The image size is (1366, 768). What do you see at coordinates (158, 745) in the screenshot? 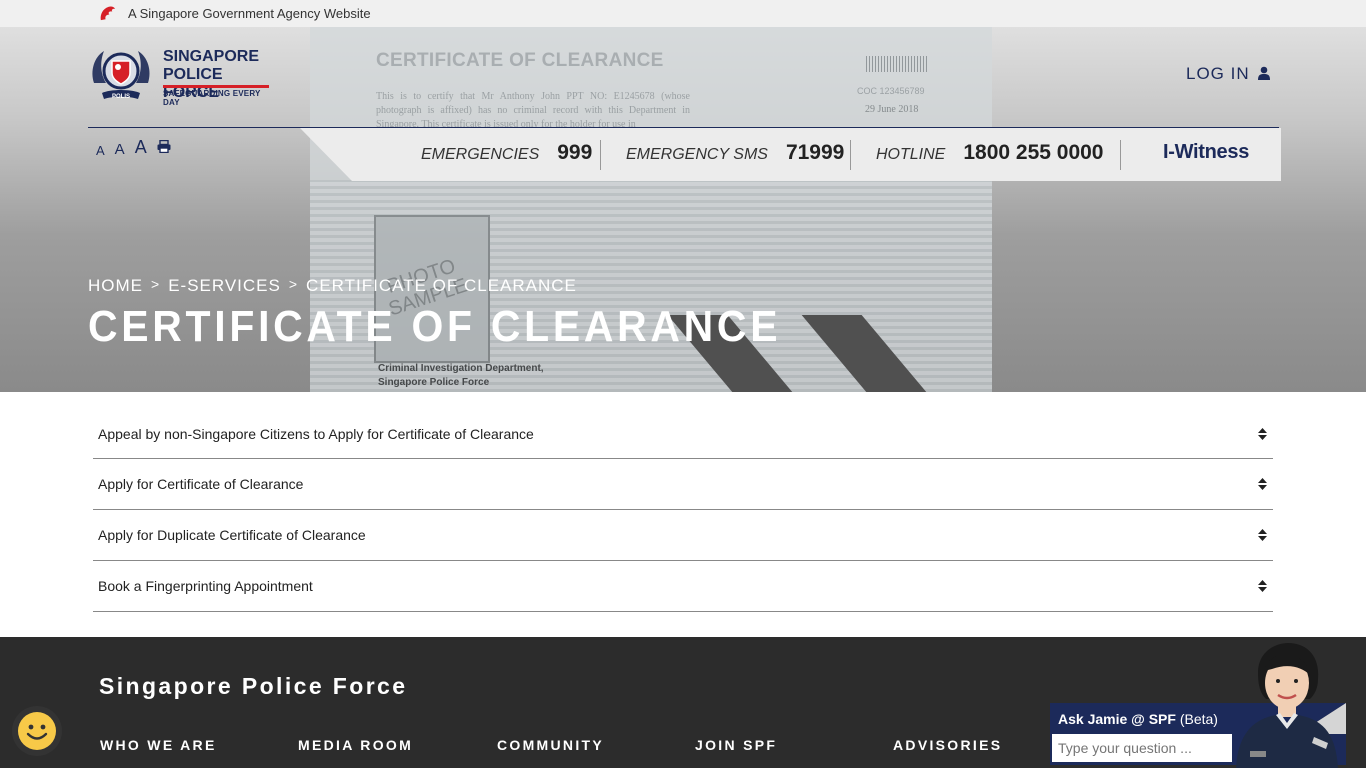
I see `footer-nav-who-we-are: WHO WE ARE` at bounding box center [158, 745].